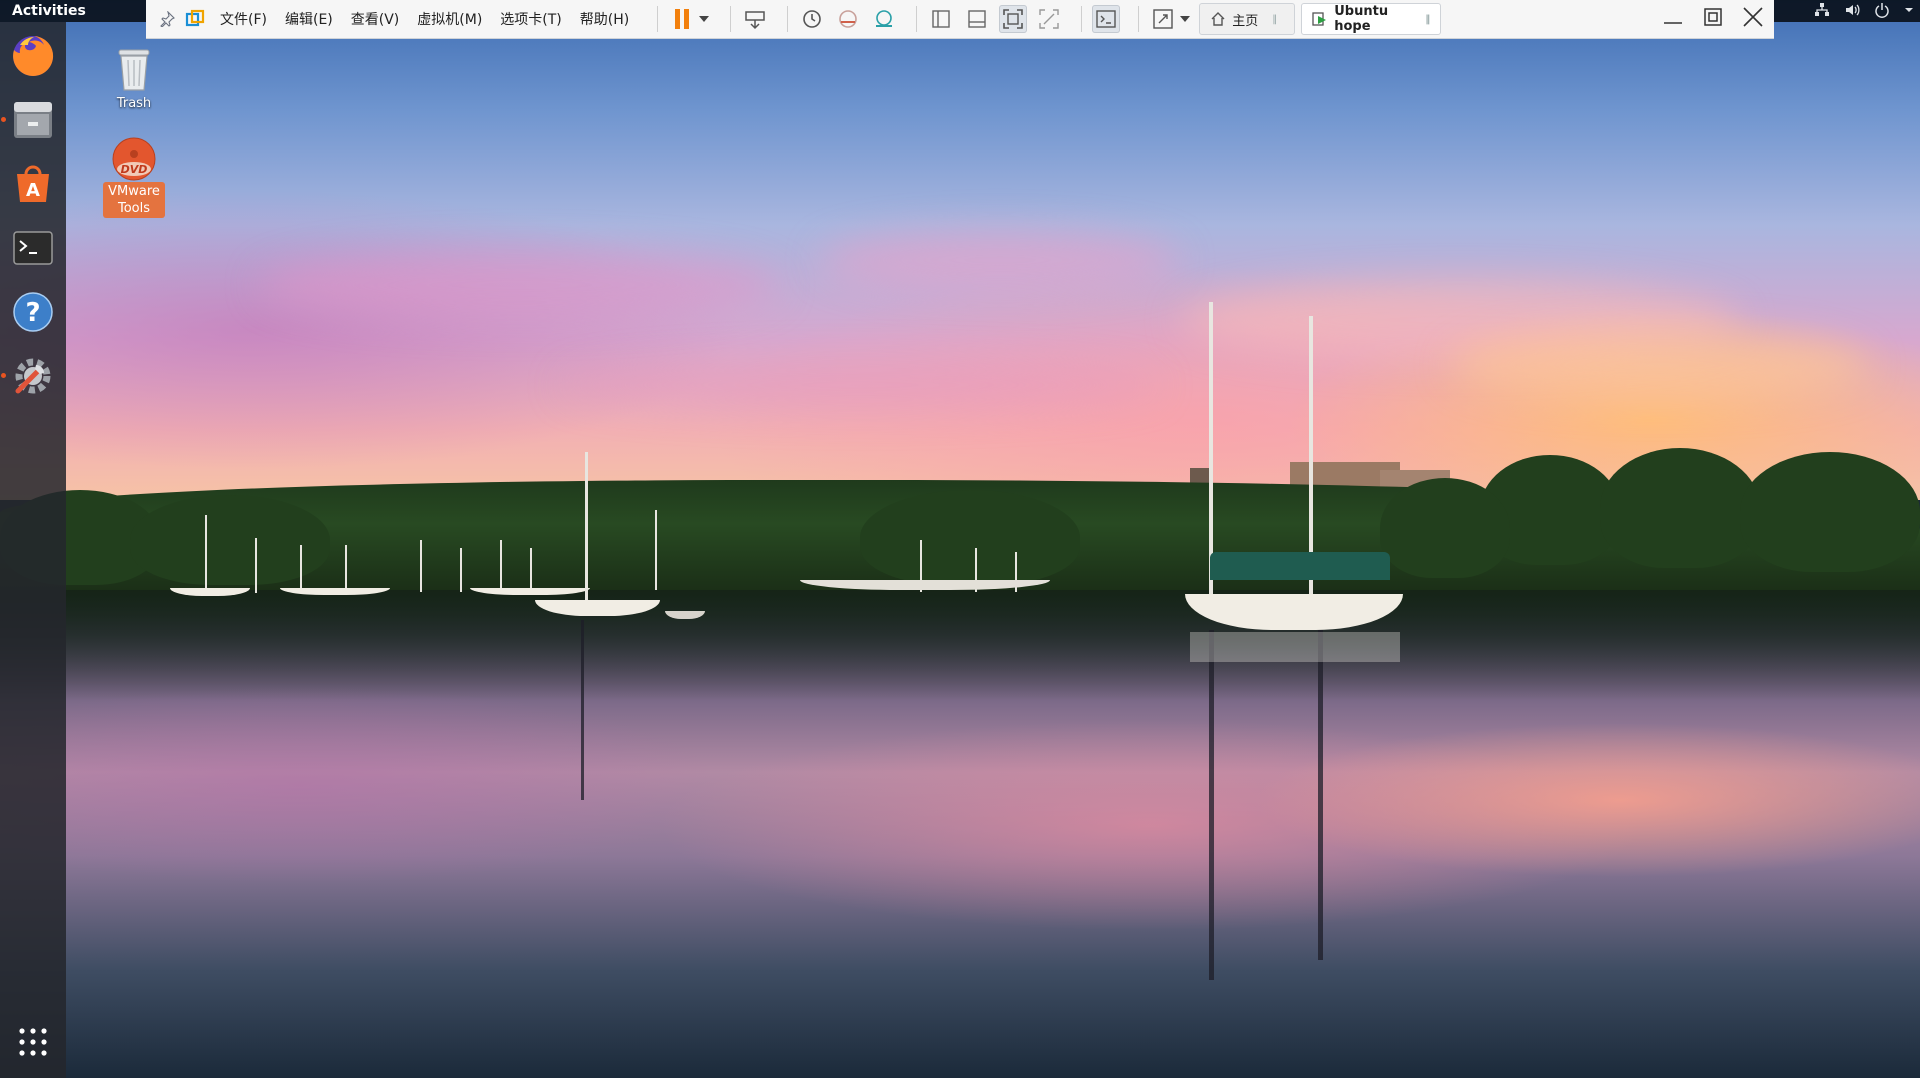  What do you see at coordinates (243, 19) in the screenshot?
I see `menu-file: 文件(F)` at bounding box center [243, 19].